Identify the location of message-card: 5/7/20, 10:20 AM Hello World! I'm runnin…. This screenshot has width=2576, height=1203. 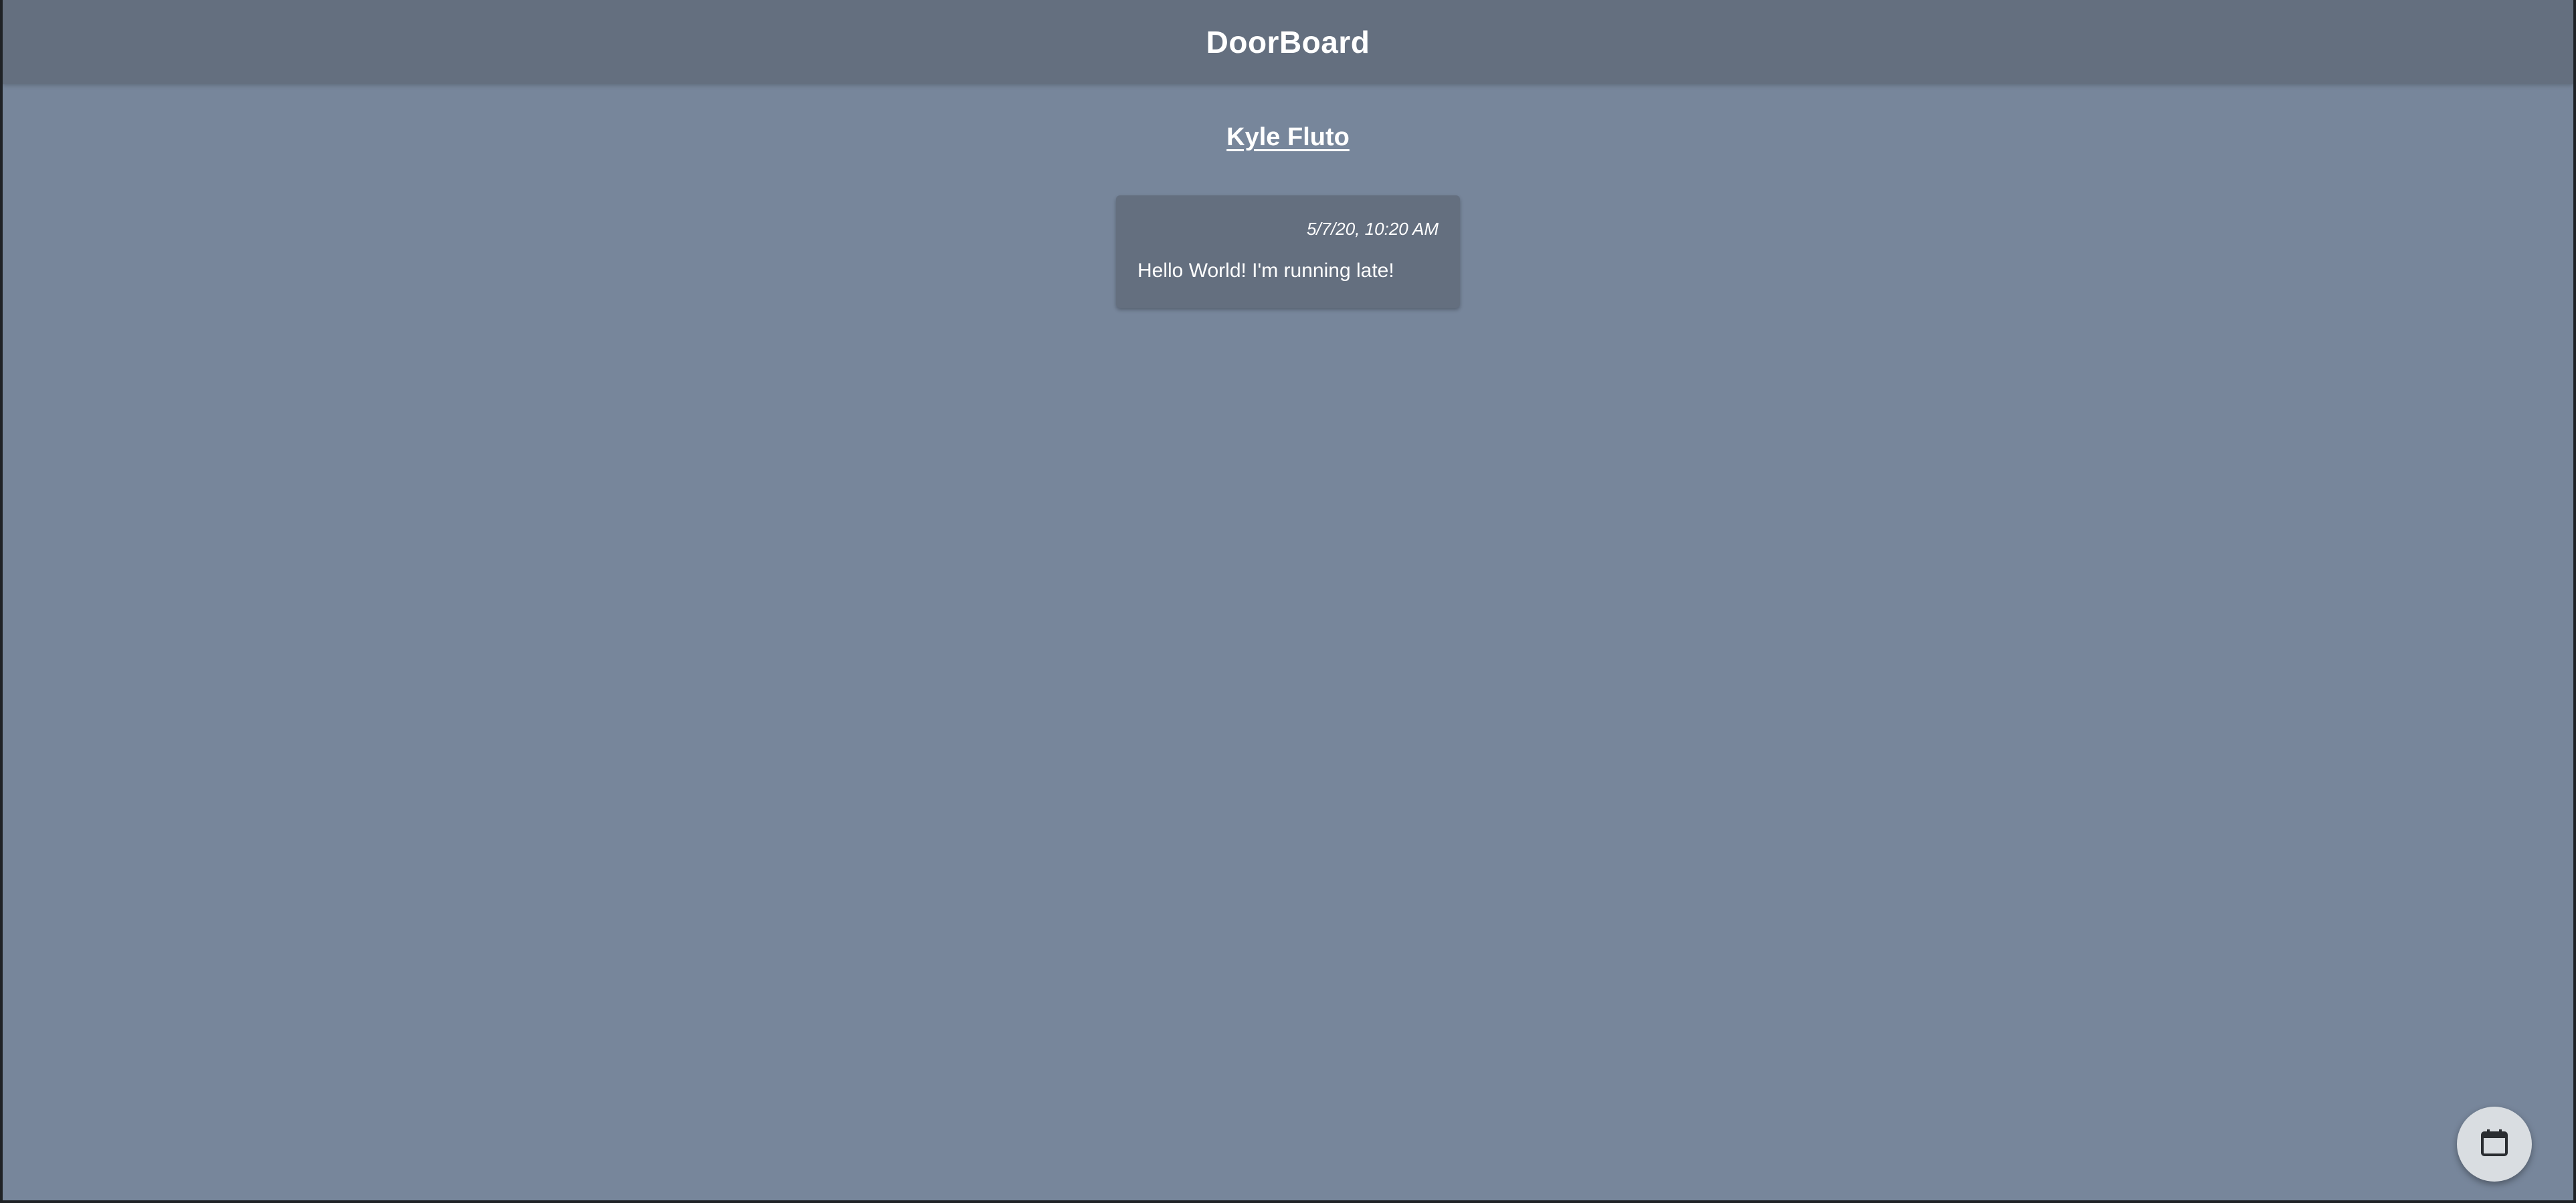
(1288, 251).